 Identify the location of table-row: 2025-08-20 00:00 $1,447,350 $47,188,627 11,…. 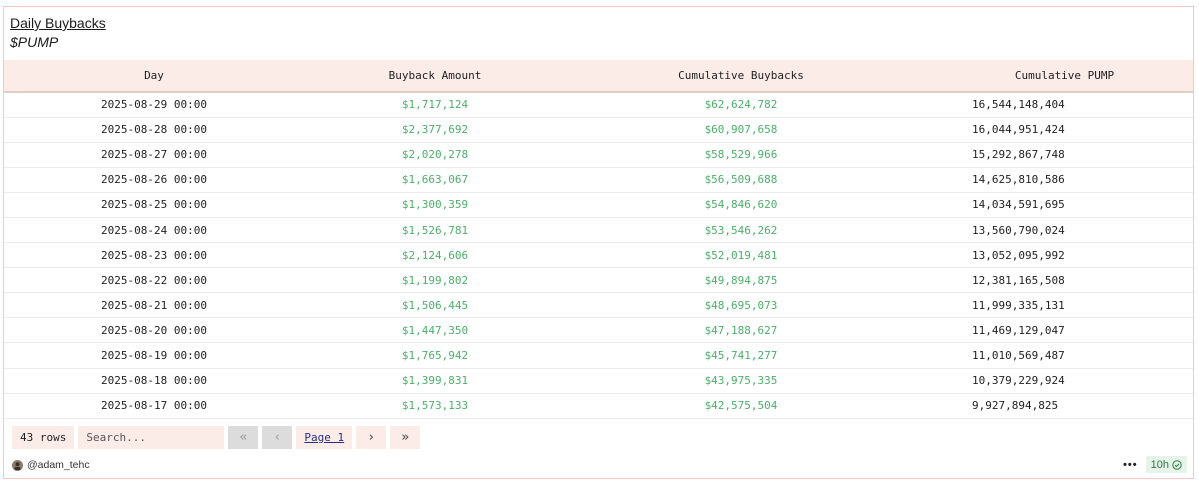
(598, 330).